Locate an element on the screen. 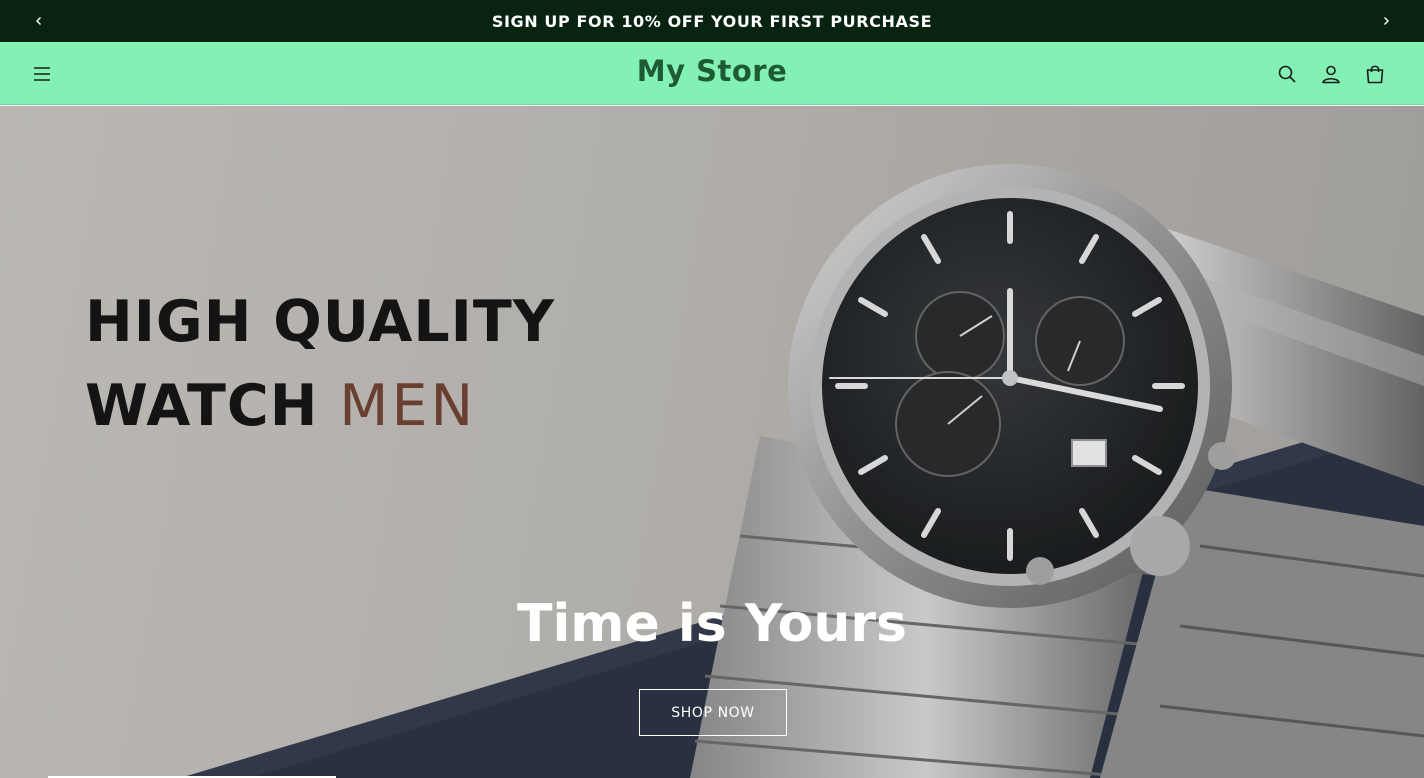 This screenshot has height=778, width=1424. search-icon is located at coordinates (1287, 74).